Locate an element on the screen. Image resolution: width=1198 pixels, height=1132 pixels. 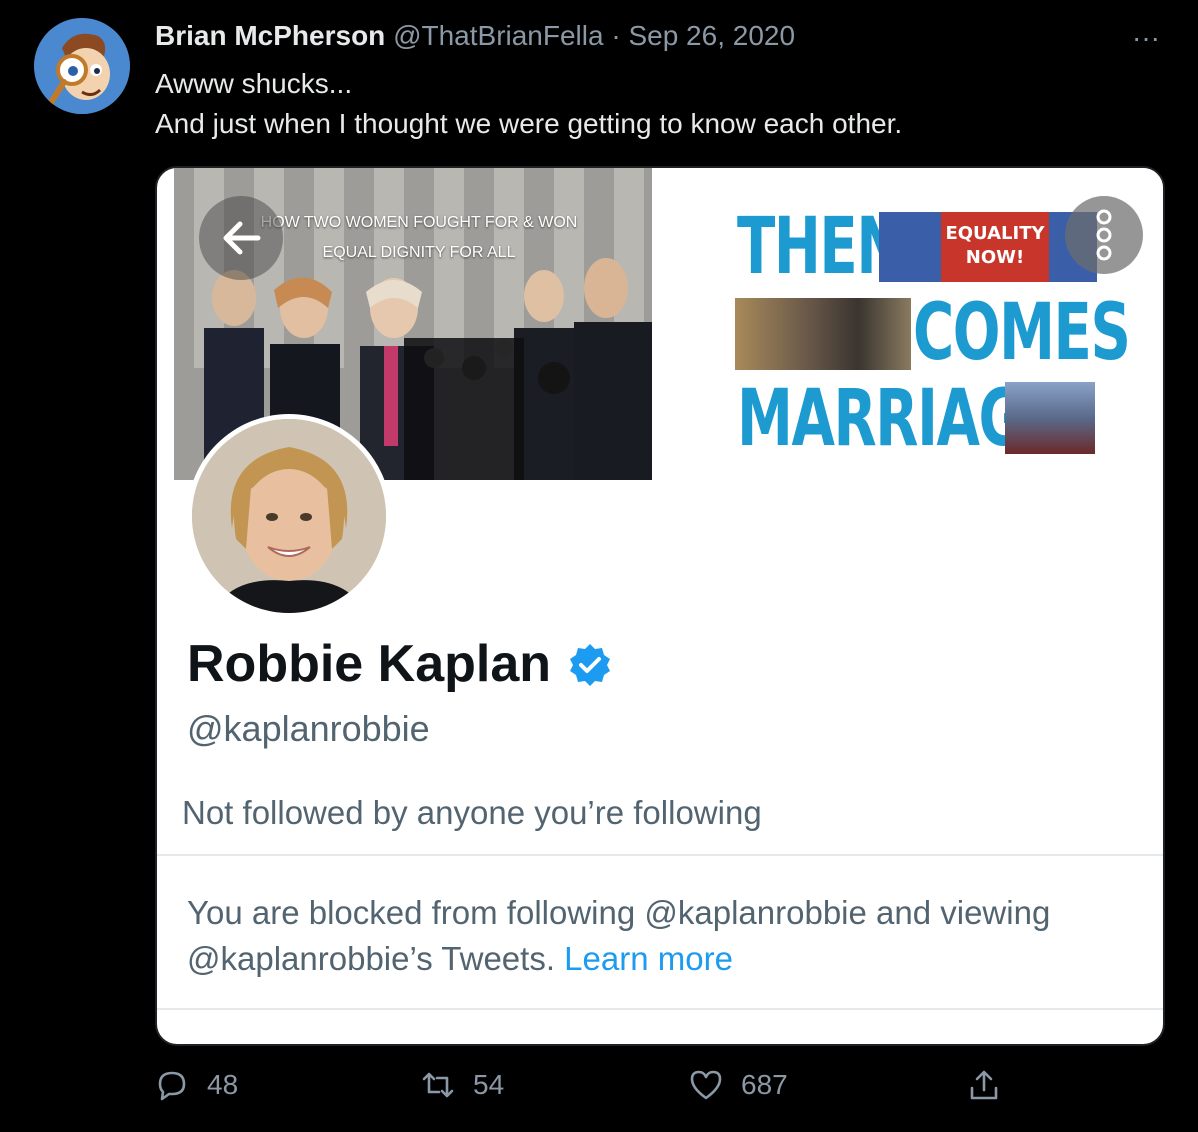
book-sign: EQUALITY NOW! is located at coordinates (995, 247).